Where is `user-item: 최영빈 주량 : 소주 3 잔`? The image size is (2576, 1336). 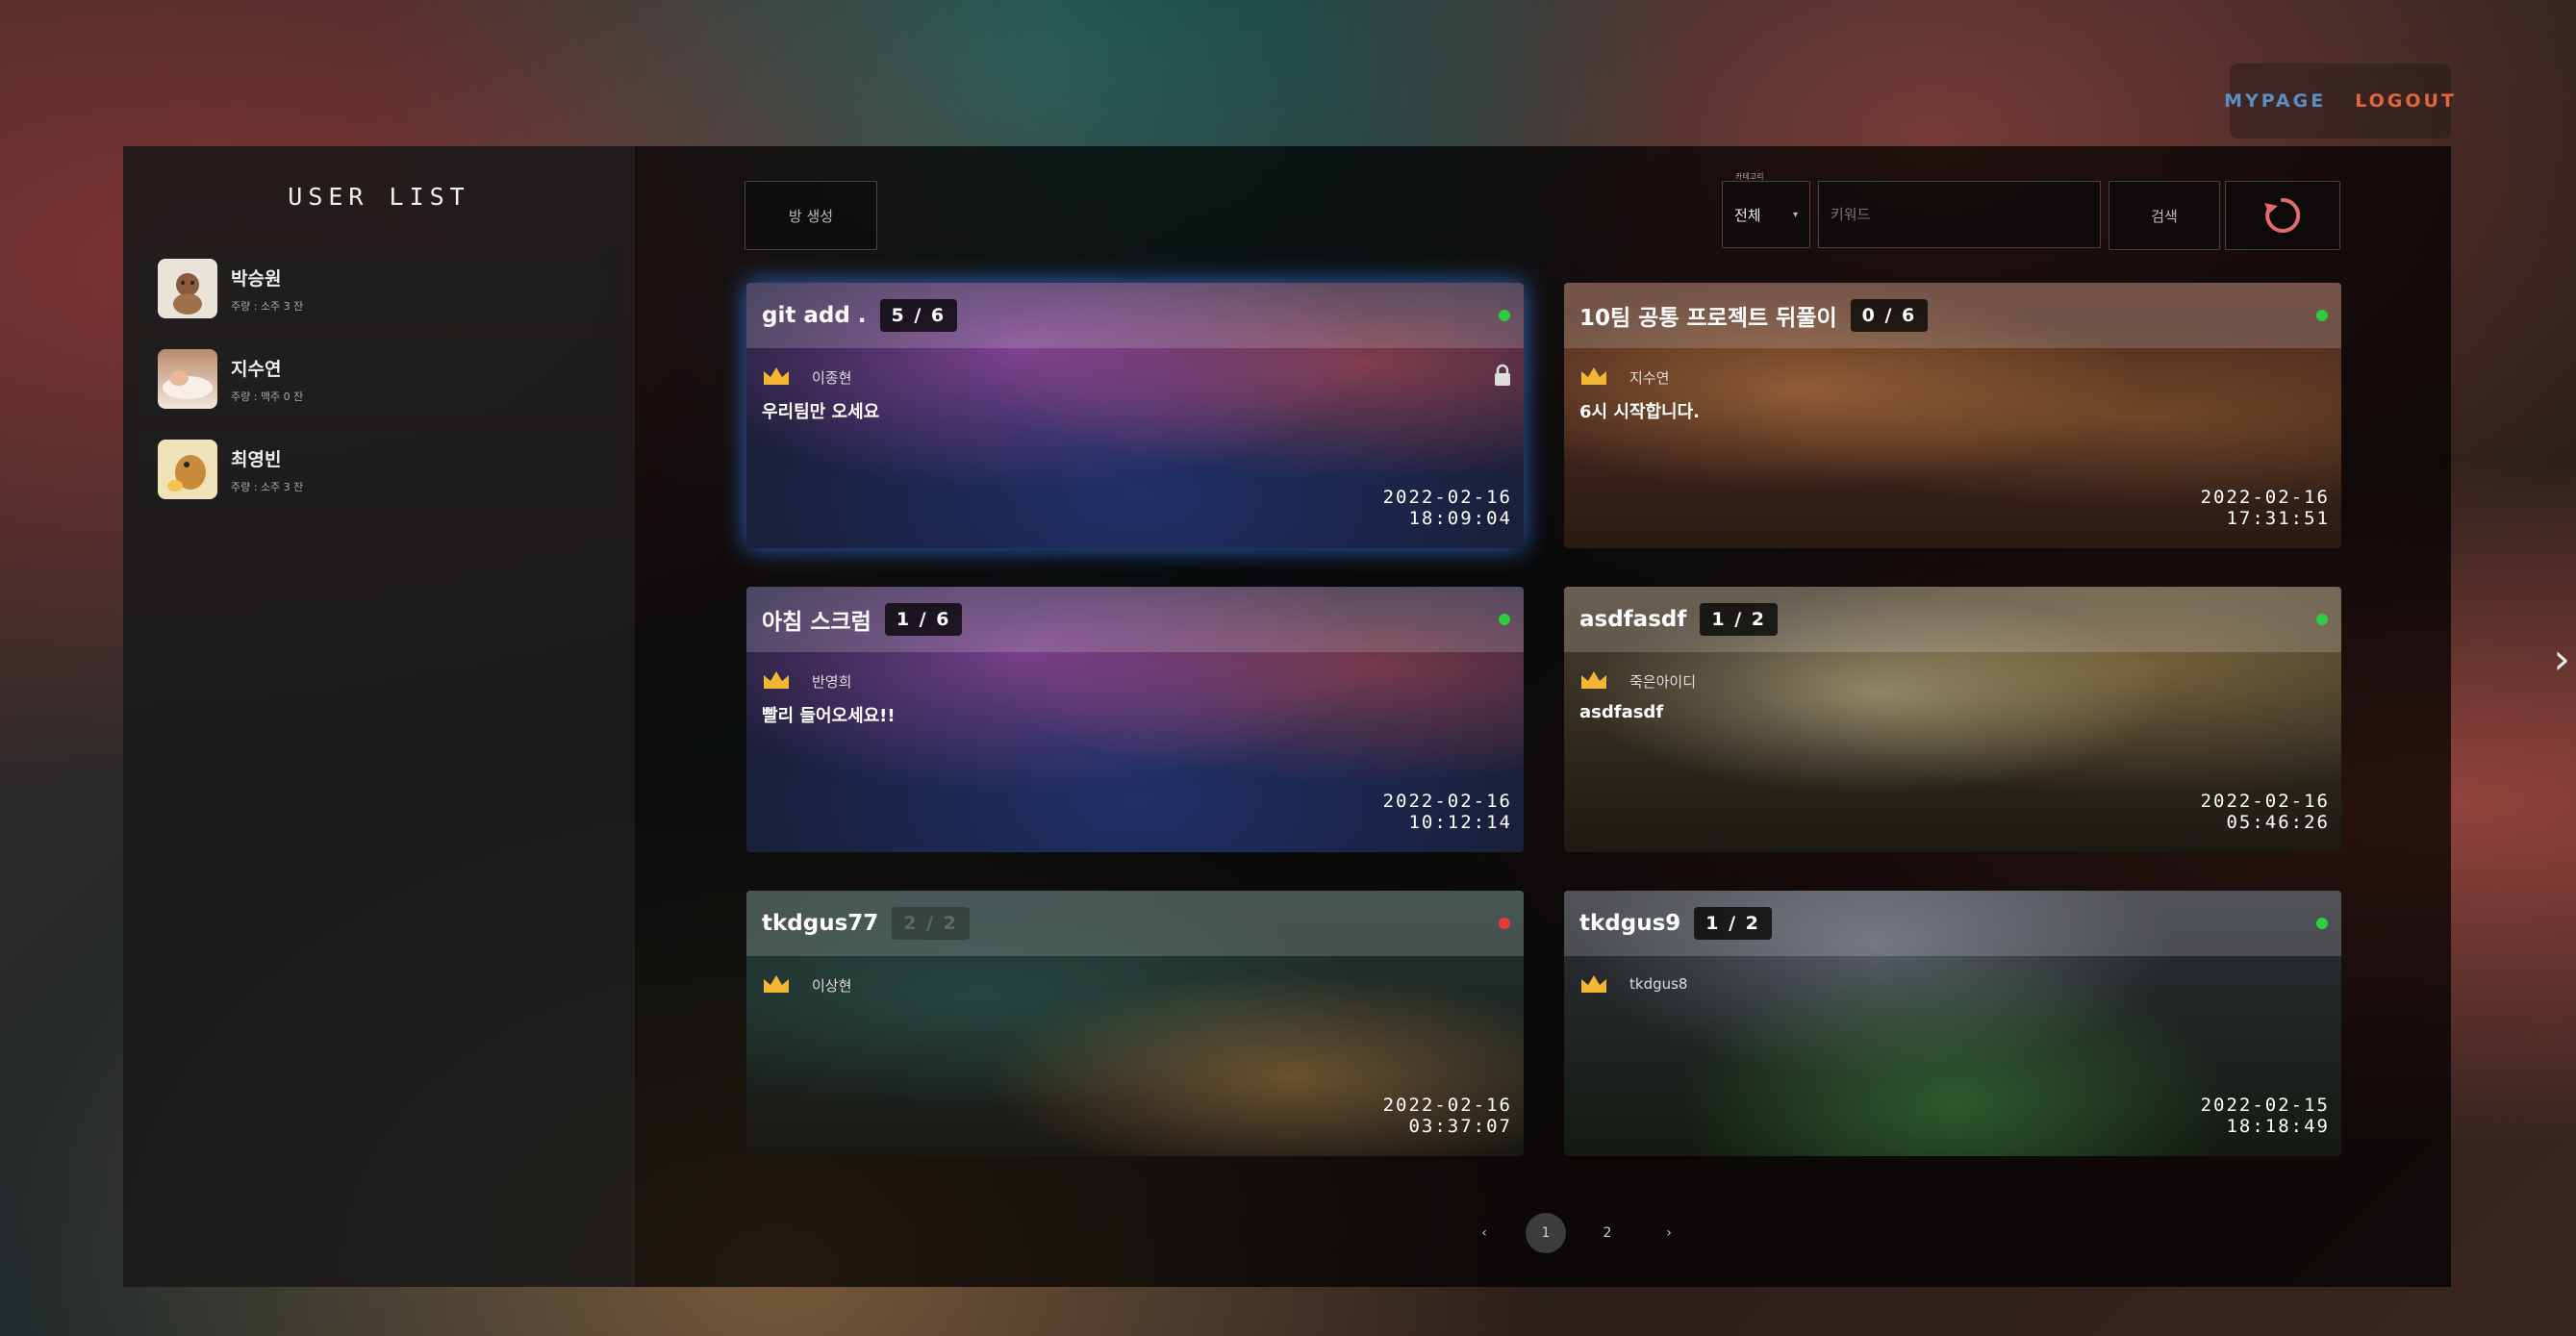
user-item: 최영빈 주량 : 소주 3 잔 is located at coordinates (380, 469).